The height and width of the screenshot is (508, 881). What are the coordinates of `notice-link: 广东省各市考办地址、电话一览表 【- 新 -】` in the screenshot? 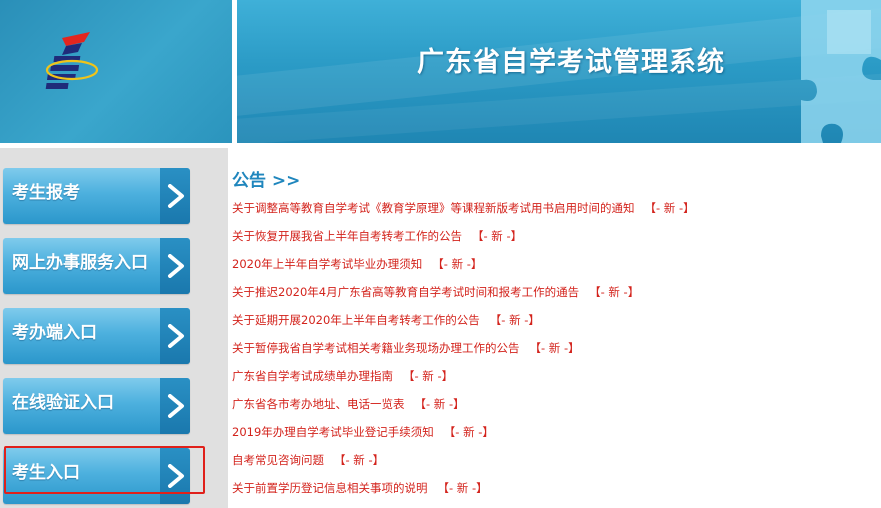 It's located at (348, 404).